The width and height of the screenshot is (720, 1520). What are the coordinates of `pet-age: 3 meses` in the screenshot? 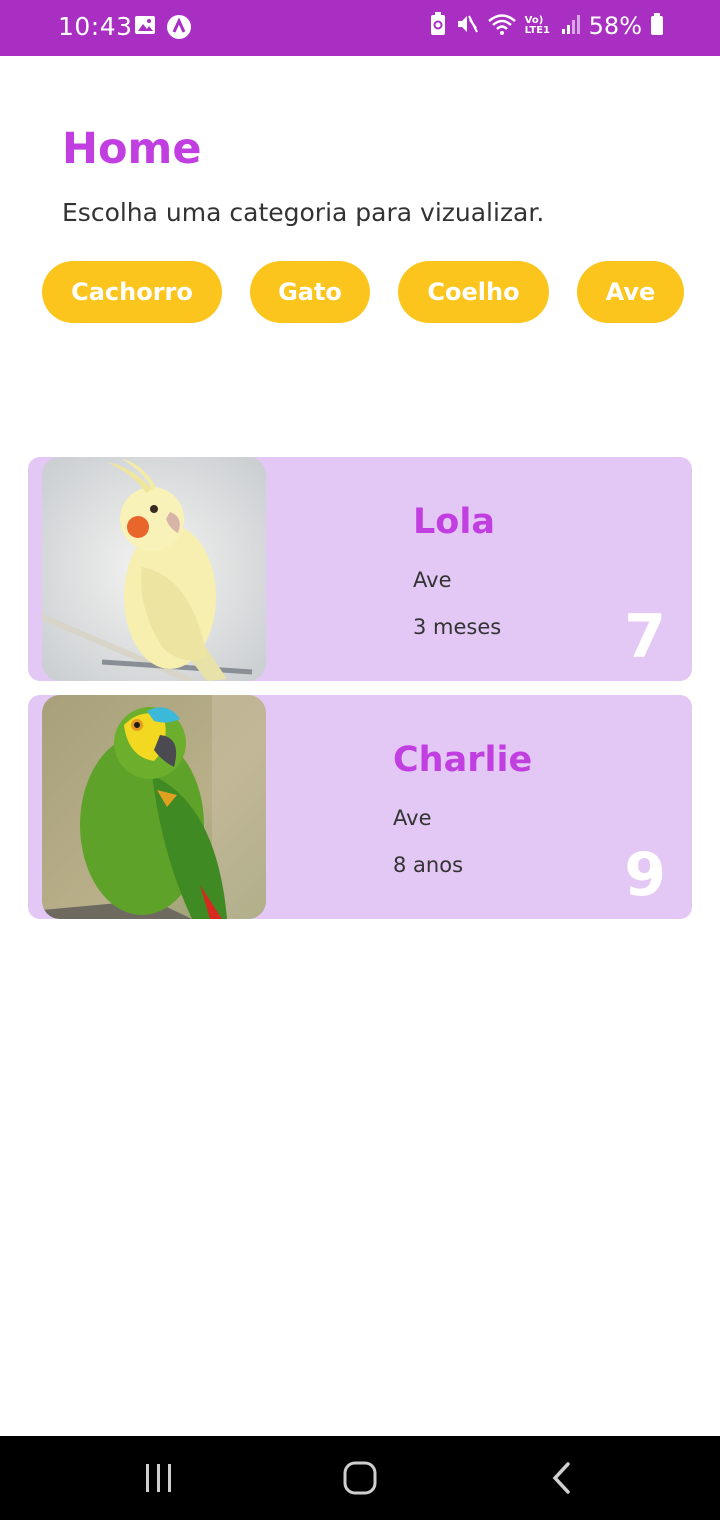 It's located at (457, 627).